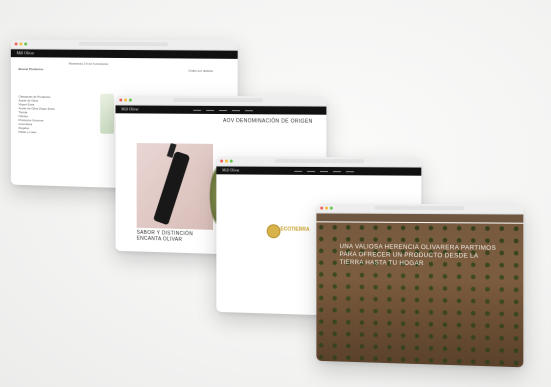  I want to click on filter-label: Buscar Productos, so click(31, 69).